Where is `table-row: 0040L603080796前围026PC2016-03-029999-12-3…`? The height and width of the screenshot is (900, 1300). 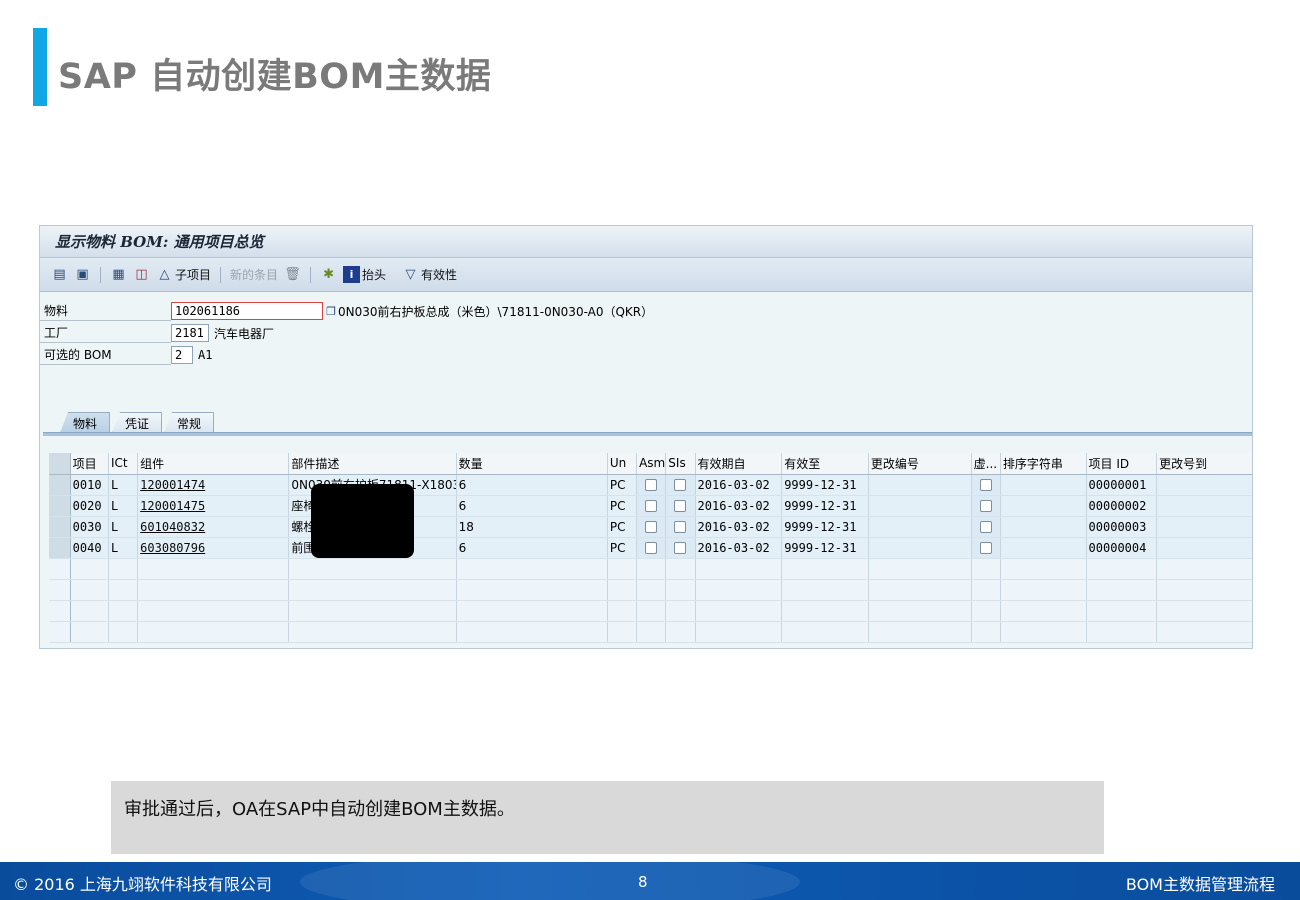 table-row: 0040L603080796前围026PC2016-03-029999-12-3… is located at coordinates (650, 548).